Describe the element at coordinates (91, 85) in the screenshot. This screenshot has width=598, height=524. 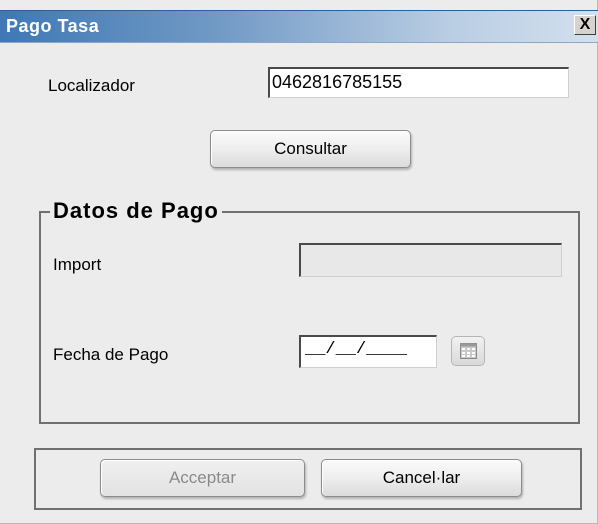
I see `localizador-label: Localizador` at that location.